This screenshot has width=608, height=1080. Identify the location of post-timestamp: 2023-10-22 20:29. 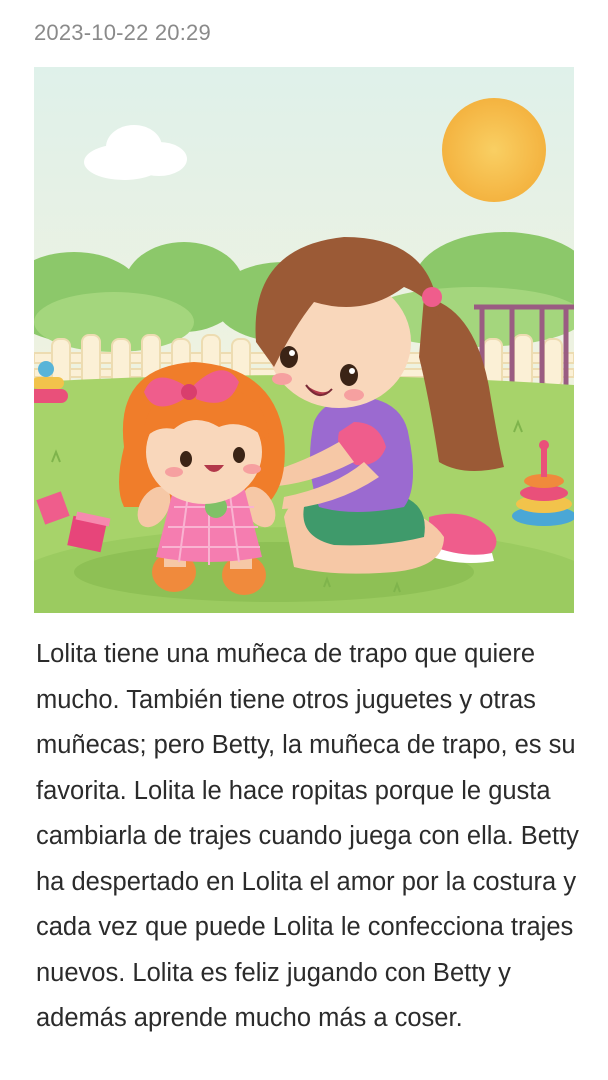
(122, 32).